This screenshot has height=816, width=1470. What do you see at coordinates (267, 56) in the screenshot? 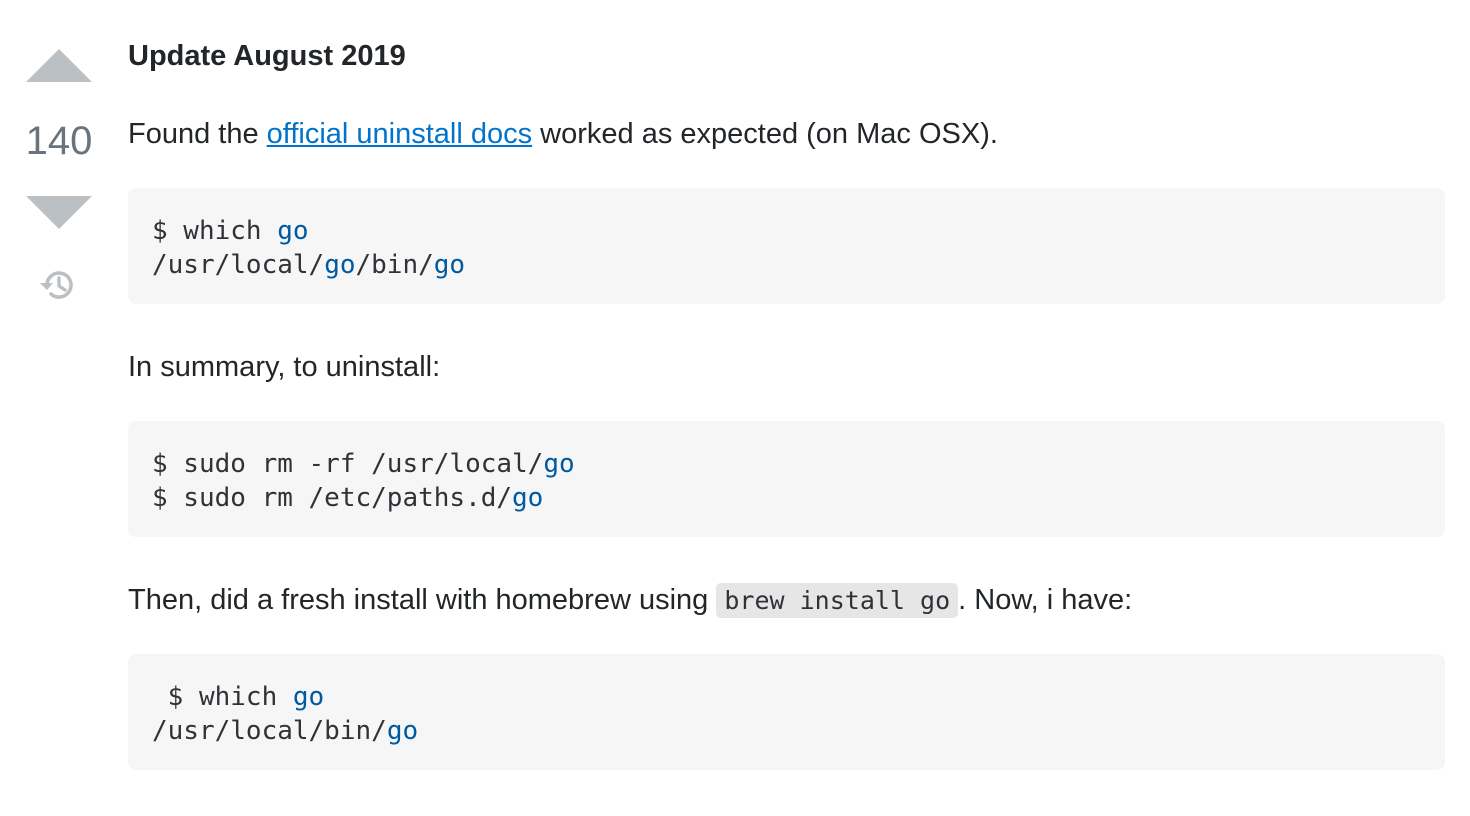
I see `answer-heading: Update August 2019` at bounding box center [267, 56].